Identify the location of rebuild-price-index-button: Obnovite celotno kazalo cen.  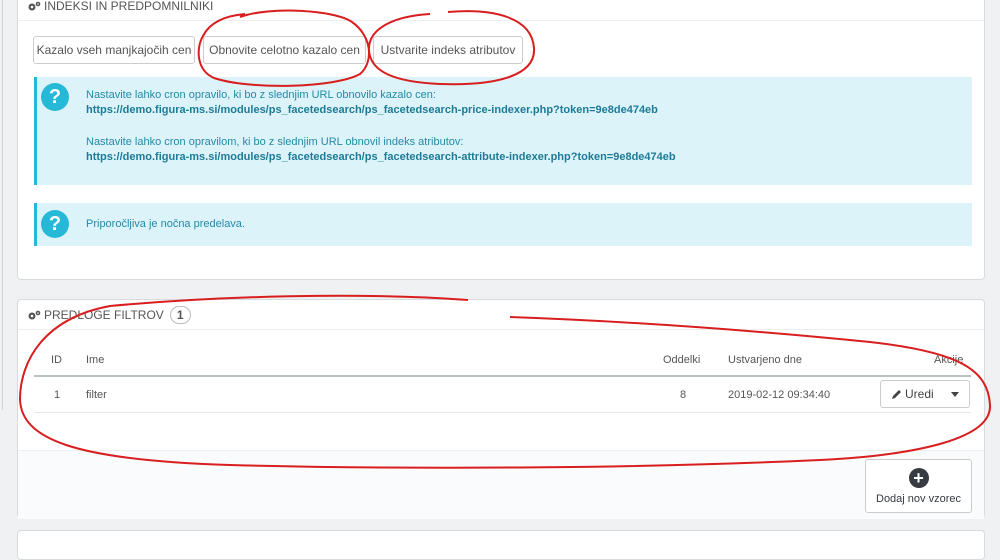
(284, 50).